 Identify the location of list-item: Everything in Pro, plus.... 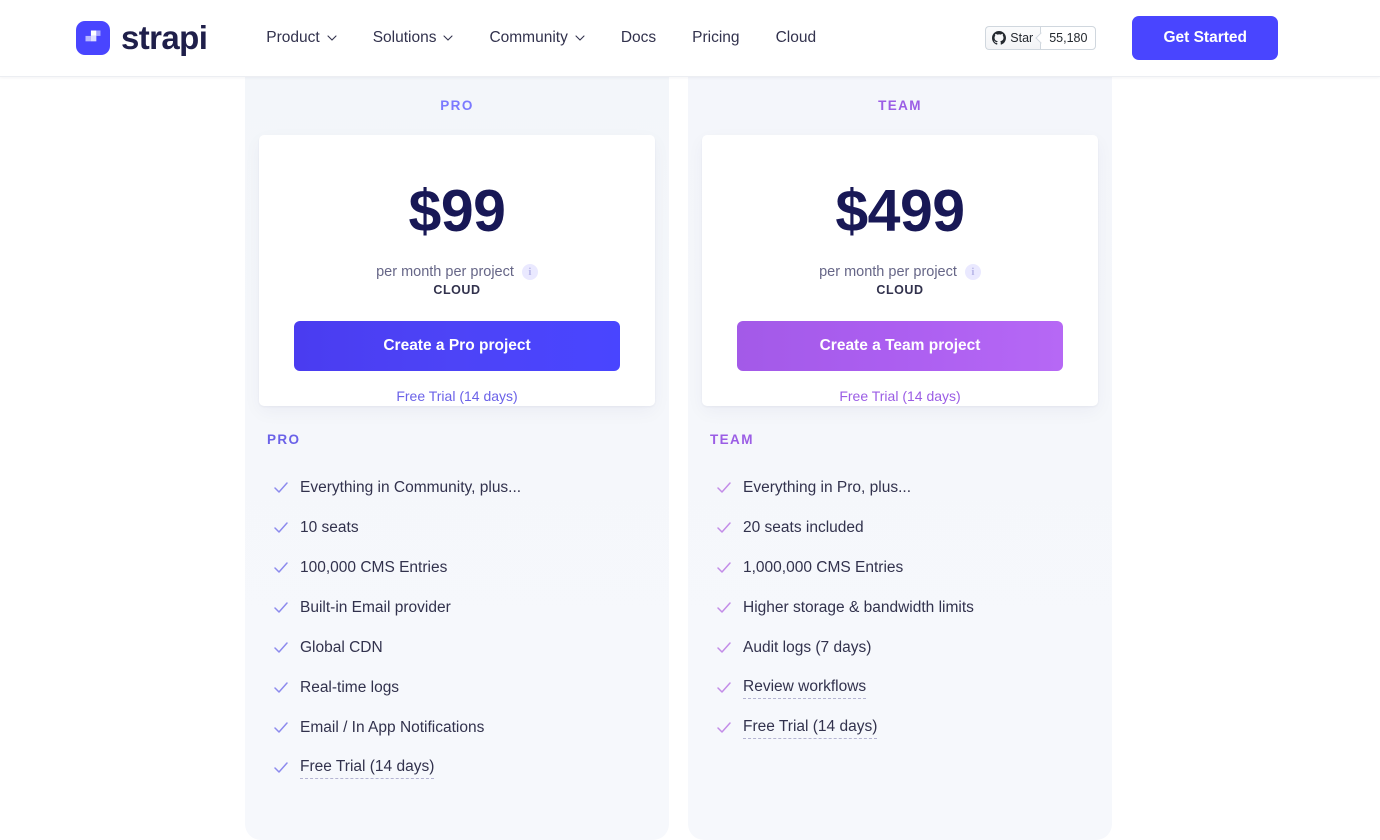
(914, 488).